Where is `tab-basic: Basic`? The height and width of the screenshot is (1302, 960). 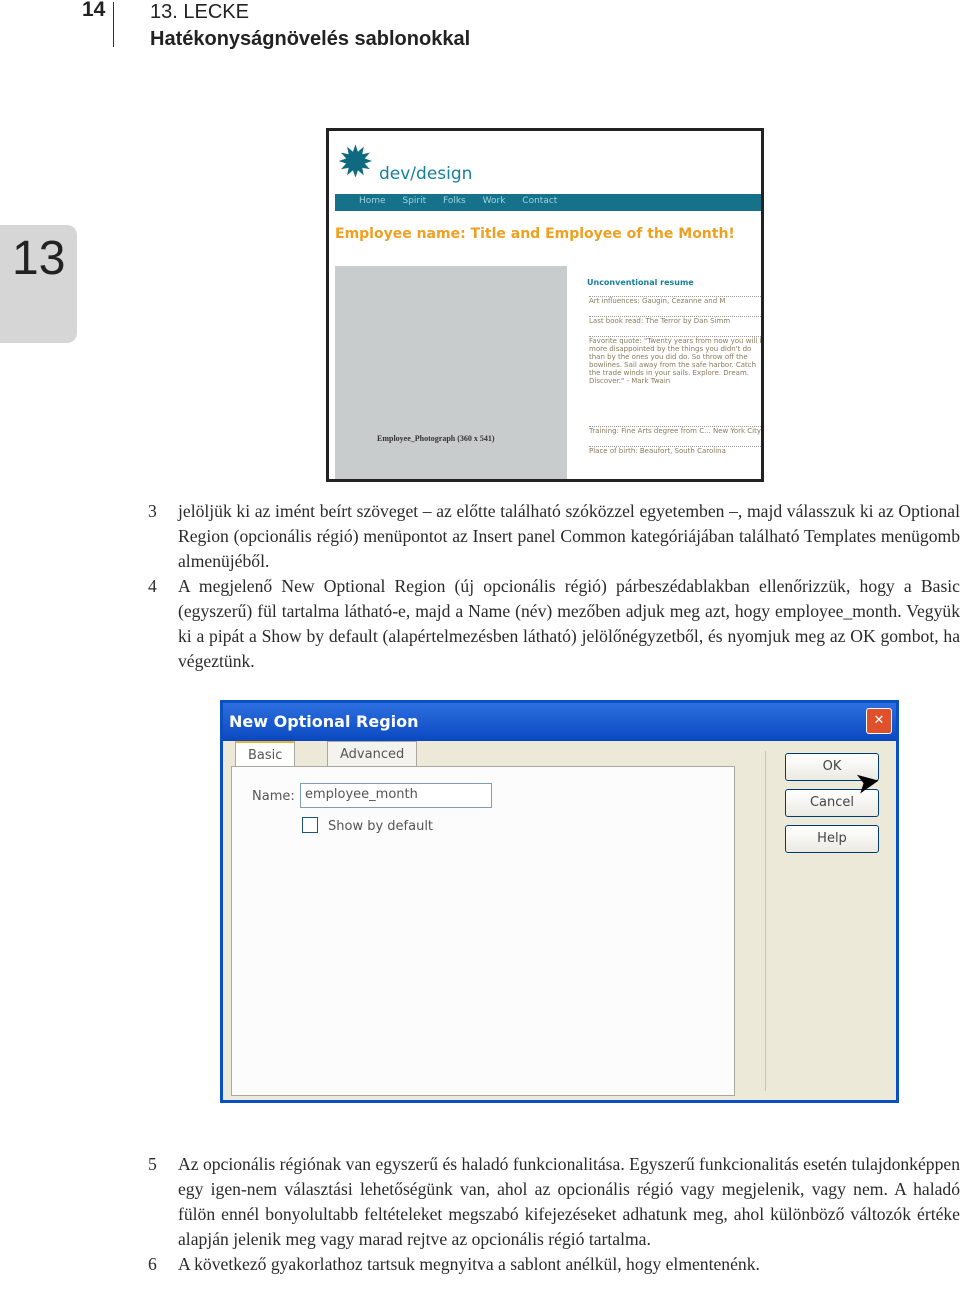 tab-basic: Basic is located at coordinates (265, 754).